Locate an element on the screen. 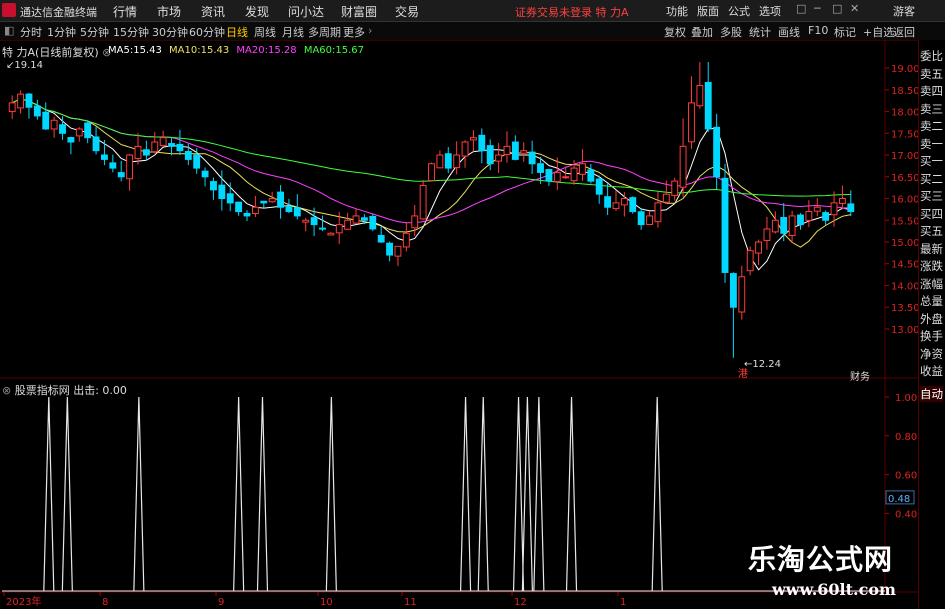 The height and width of the screenshot is (609, 945). price-tick-label: 13.50 is located at coordinates (904, 308).